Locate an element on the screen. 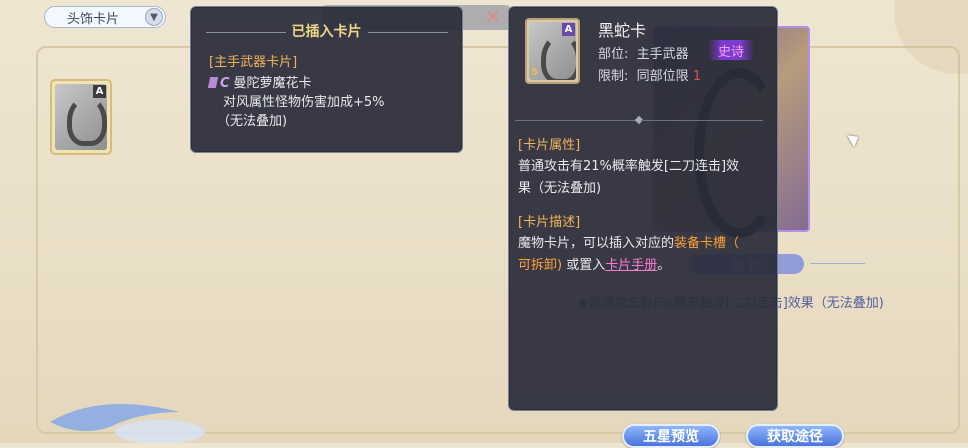 Image resolution: width=968 pixels, height=448 pixels. attribute-divider is located at coordinates (837, 263).